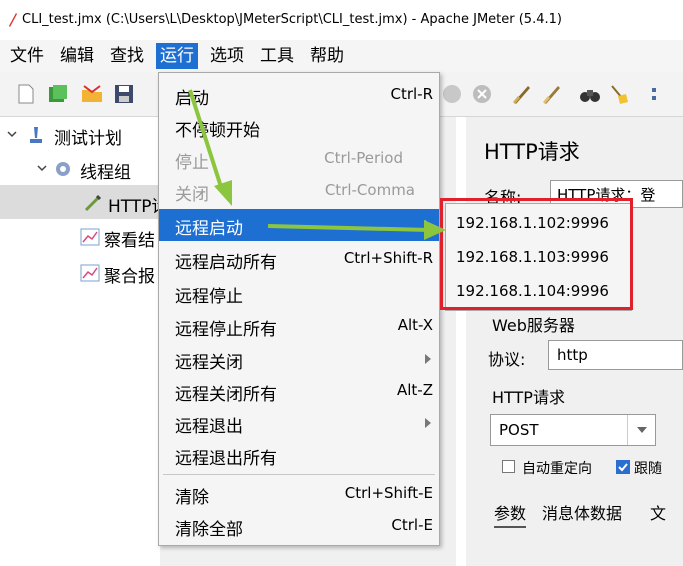 This screenshot has width=683, height=566. What do you see at coordinates (356, 230) in the screenshot?
I see `annotation-arrow-right` at bounding box center [356, 230].